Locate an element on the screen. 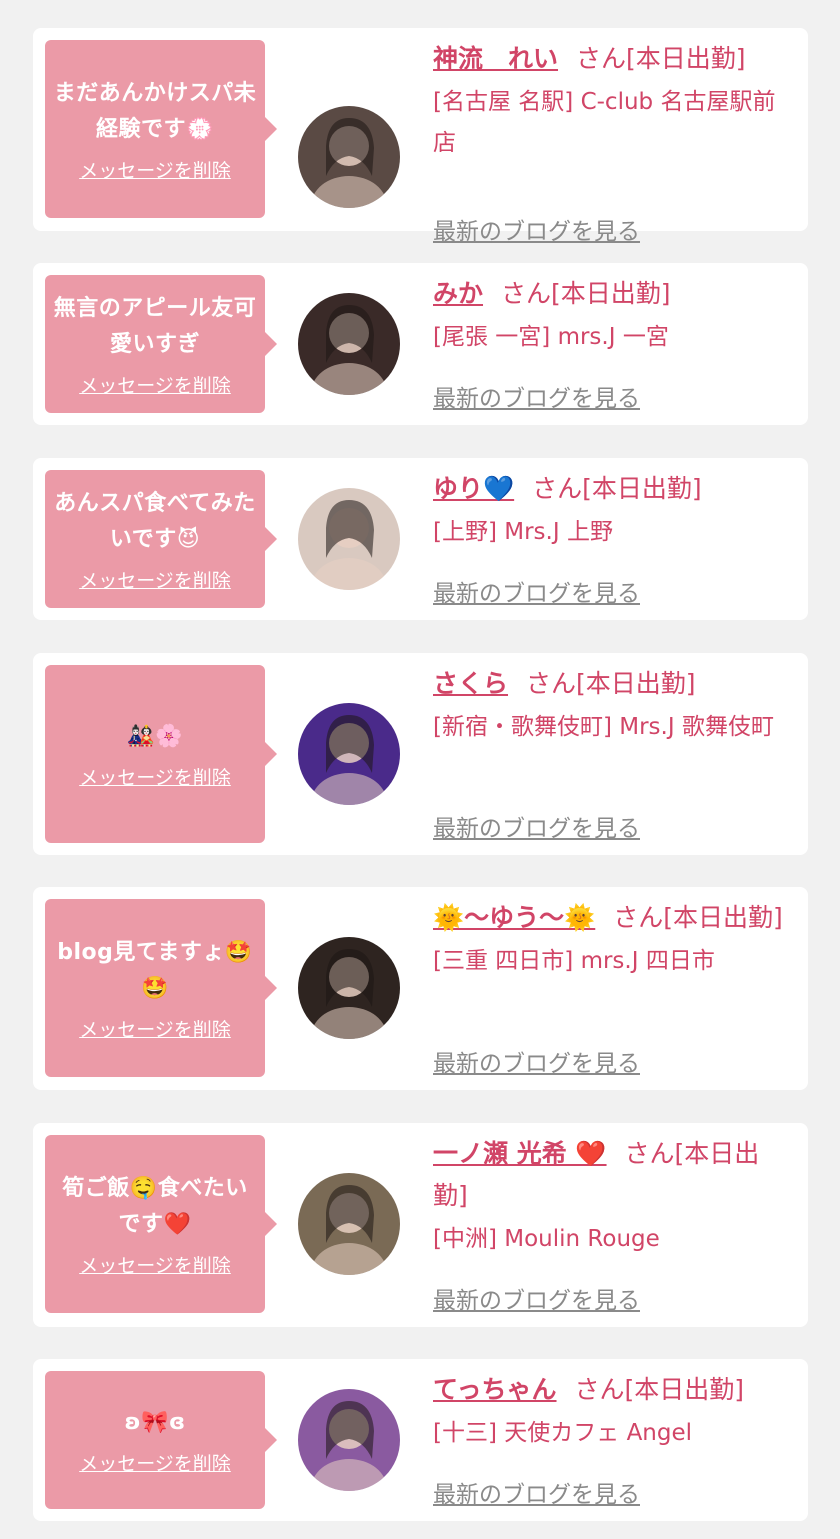 Image resolution: width=840 pixels, height=1539 pixels. girl-info: さくら さん[本日出勤] [新宿・歌舞伎町] Mrs.J 歌舞伎町 is located at coordinates (613, 705).